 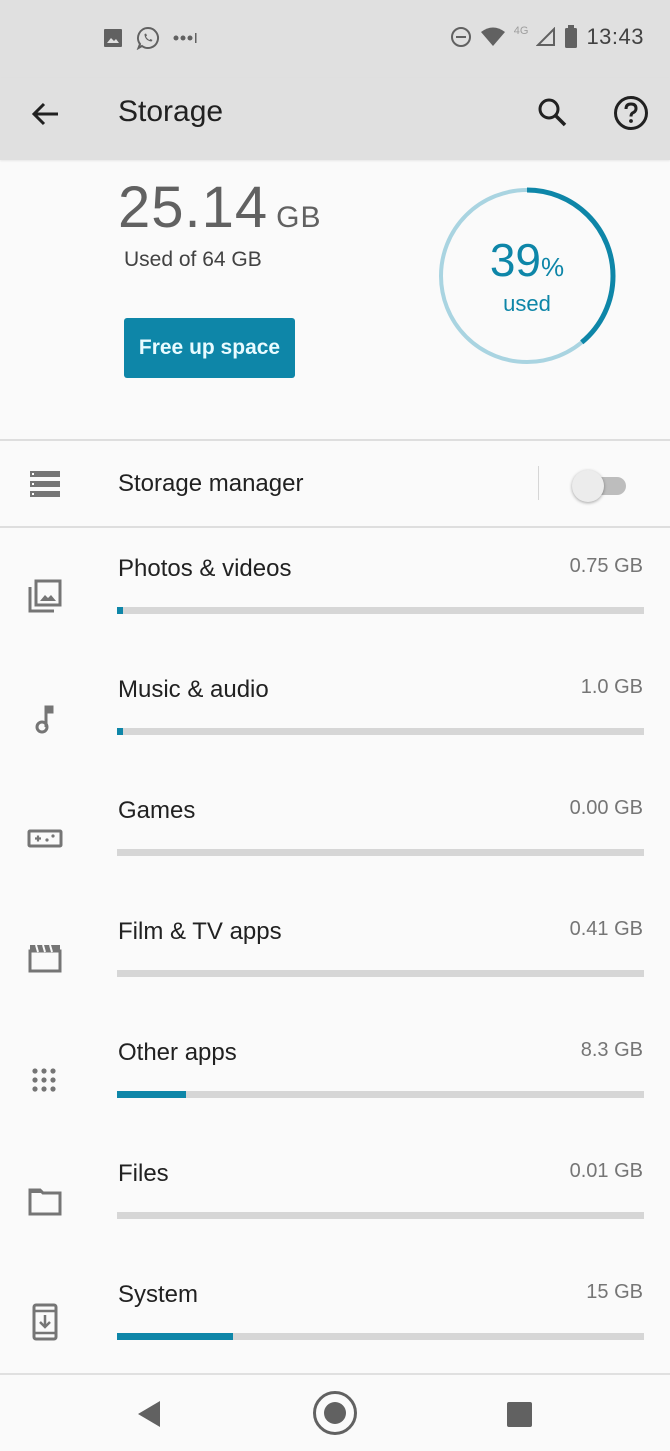 I want to click on category-size: 15 GB, so click(x=614, y=1292).